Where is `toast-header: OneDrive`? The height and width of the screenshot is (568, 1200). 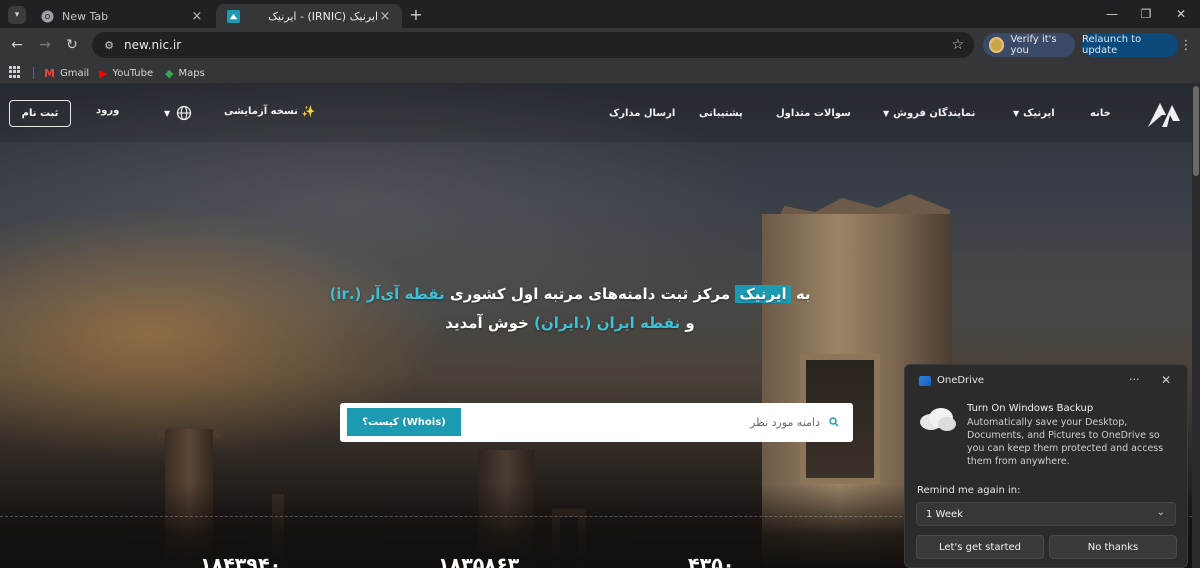 toast-header: OneDrive is located at coordinates (951, 380).